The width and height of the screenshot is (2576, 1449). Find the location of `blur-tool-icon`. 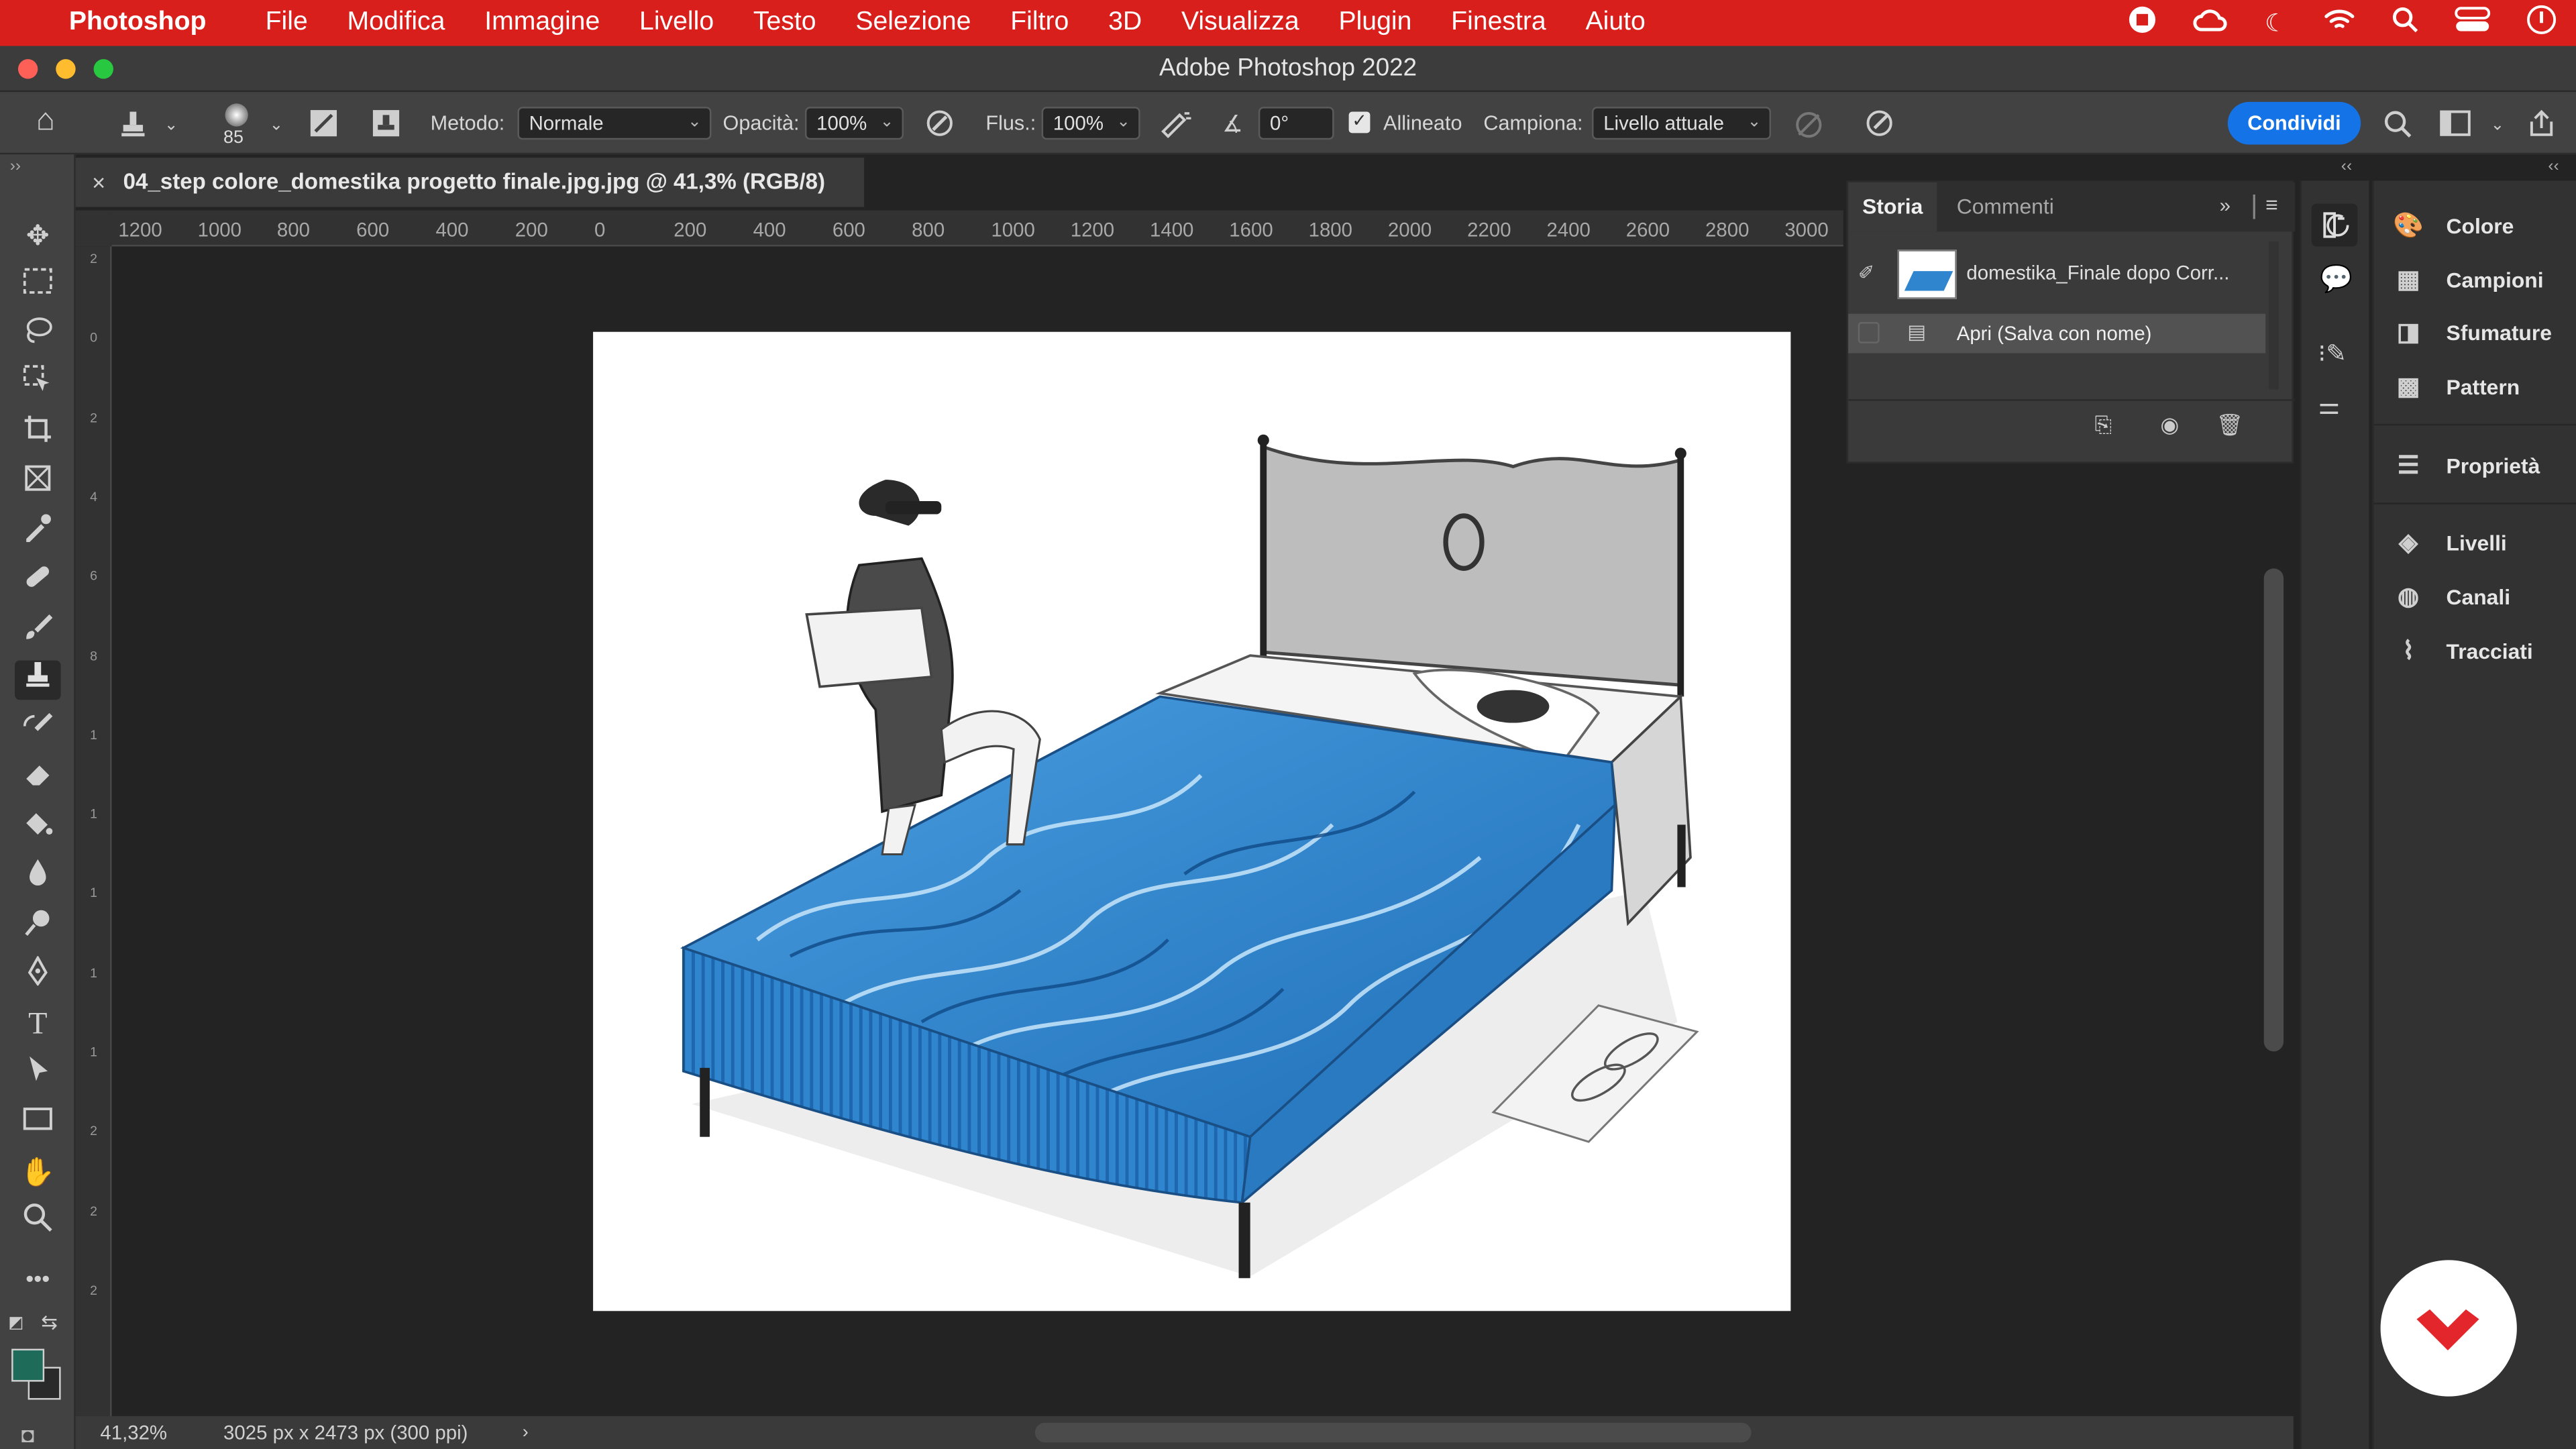

blur-tool-icon is located at coordinates (38, 877).